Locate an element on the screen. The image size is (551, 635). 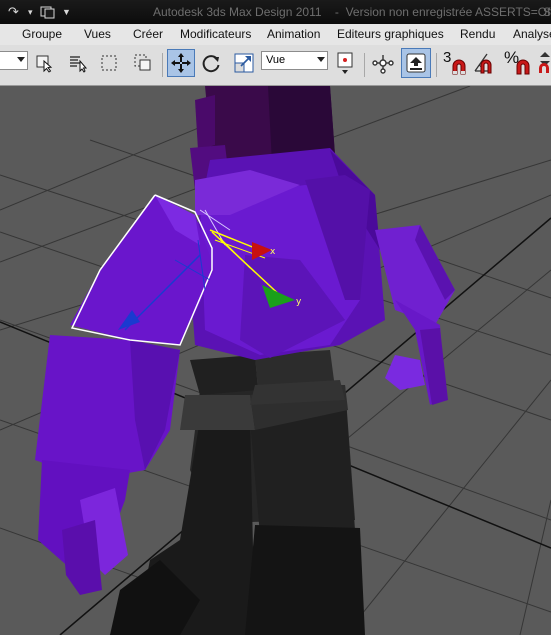
snaps-toggle-button: 3 is located at coordinates (455, 62).